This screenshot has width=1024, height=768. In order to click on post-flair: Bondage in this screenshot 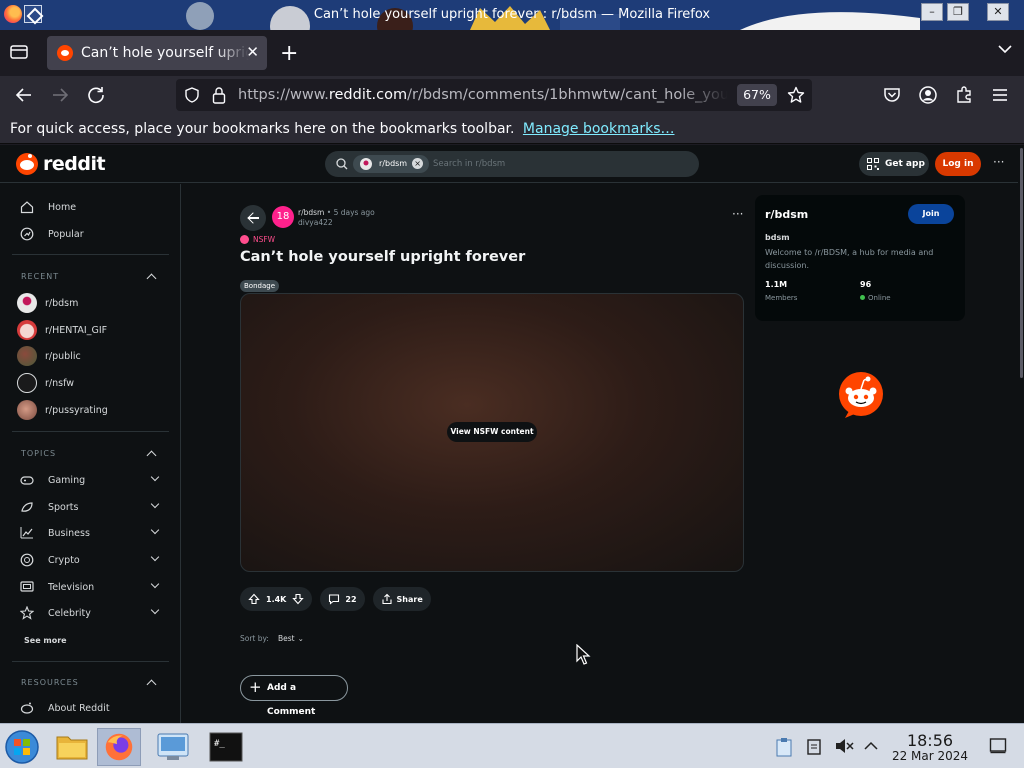, I will do `click(260, 286)`.